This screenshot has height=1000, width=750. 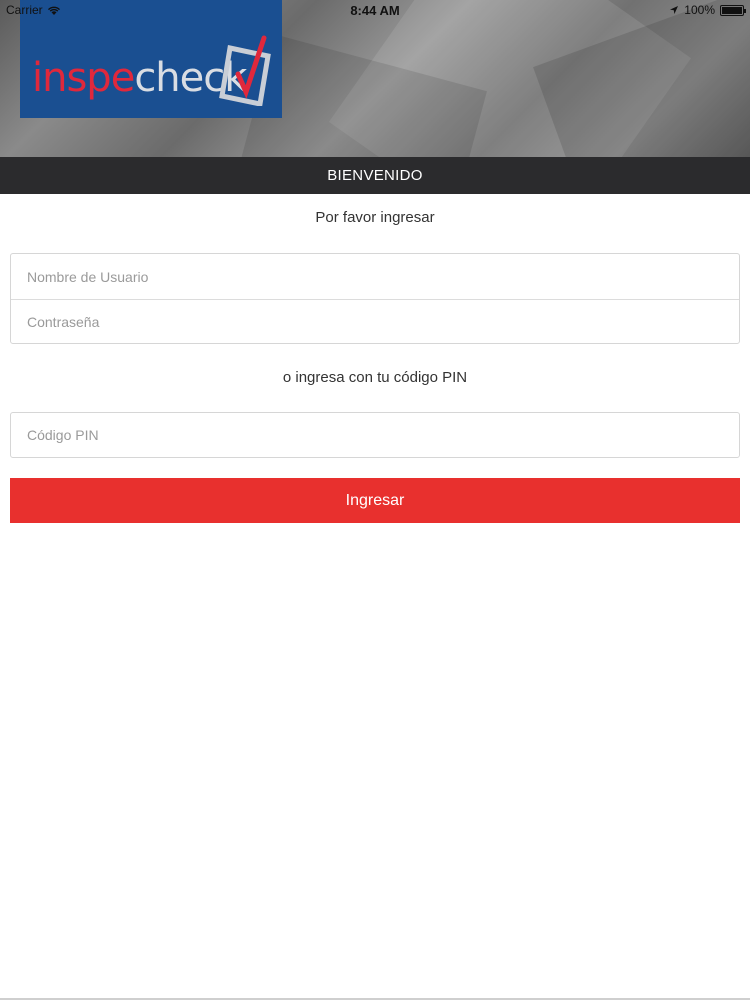 I want to click on status-bar: Carrier 8:44 AM 100%, so click(x=375, y=11).